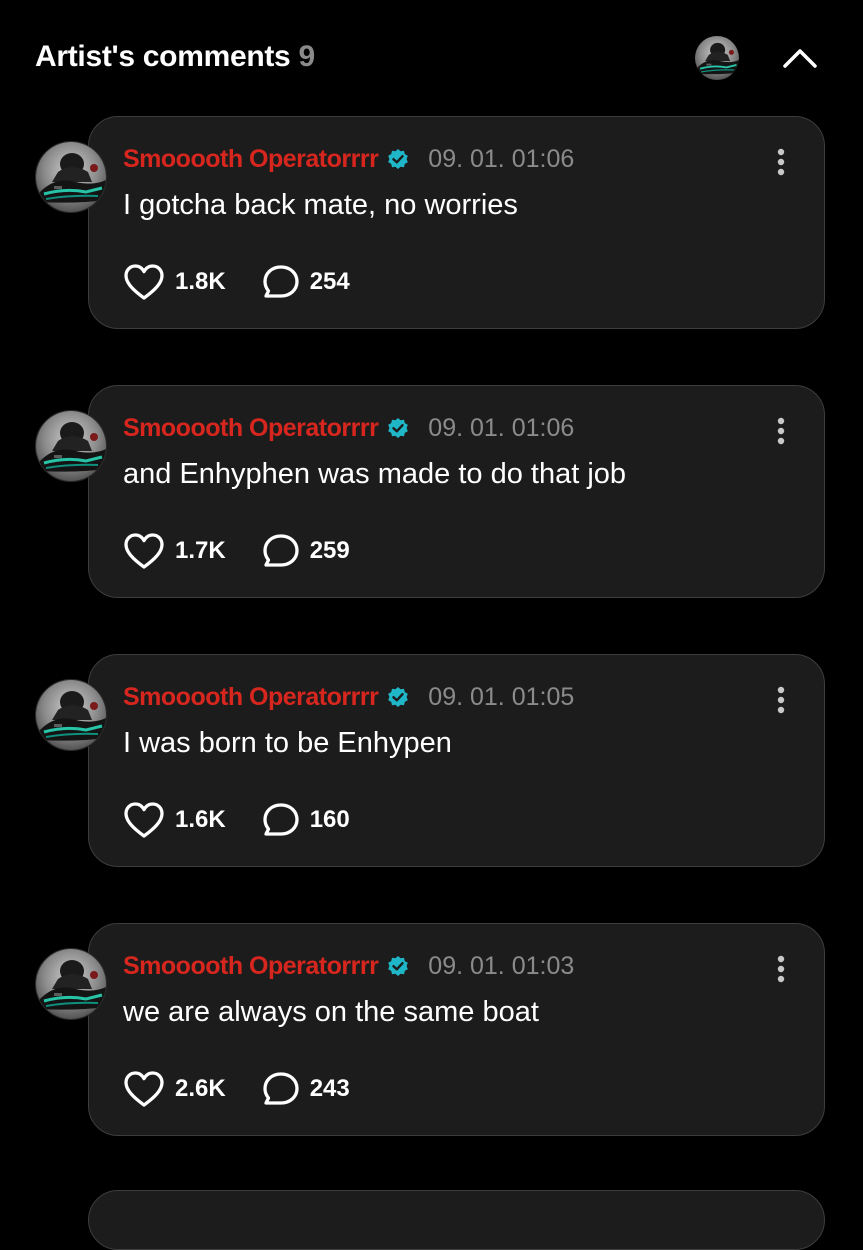 Image resolution: width=863 pixels, height=1250 pixels. I want to click on reply-button: 254, so click(306, 282).